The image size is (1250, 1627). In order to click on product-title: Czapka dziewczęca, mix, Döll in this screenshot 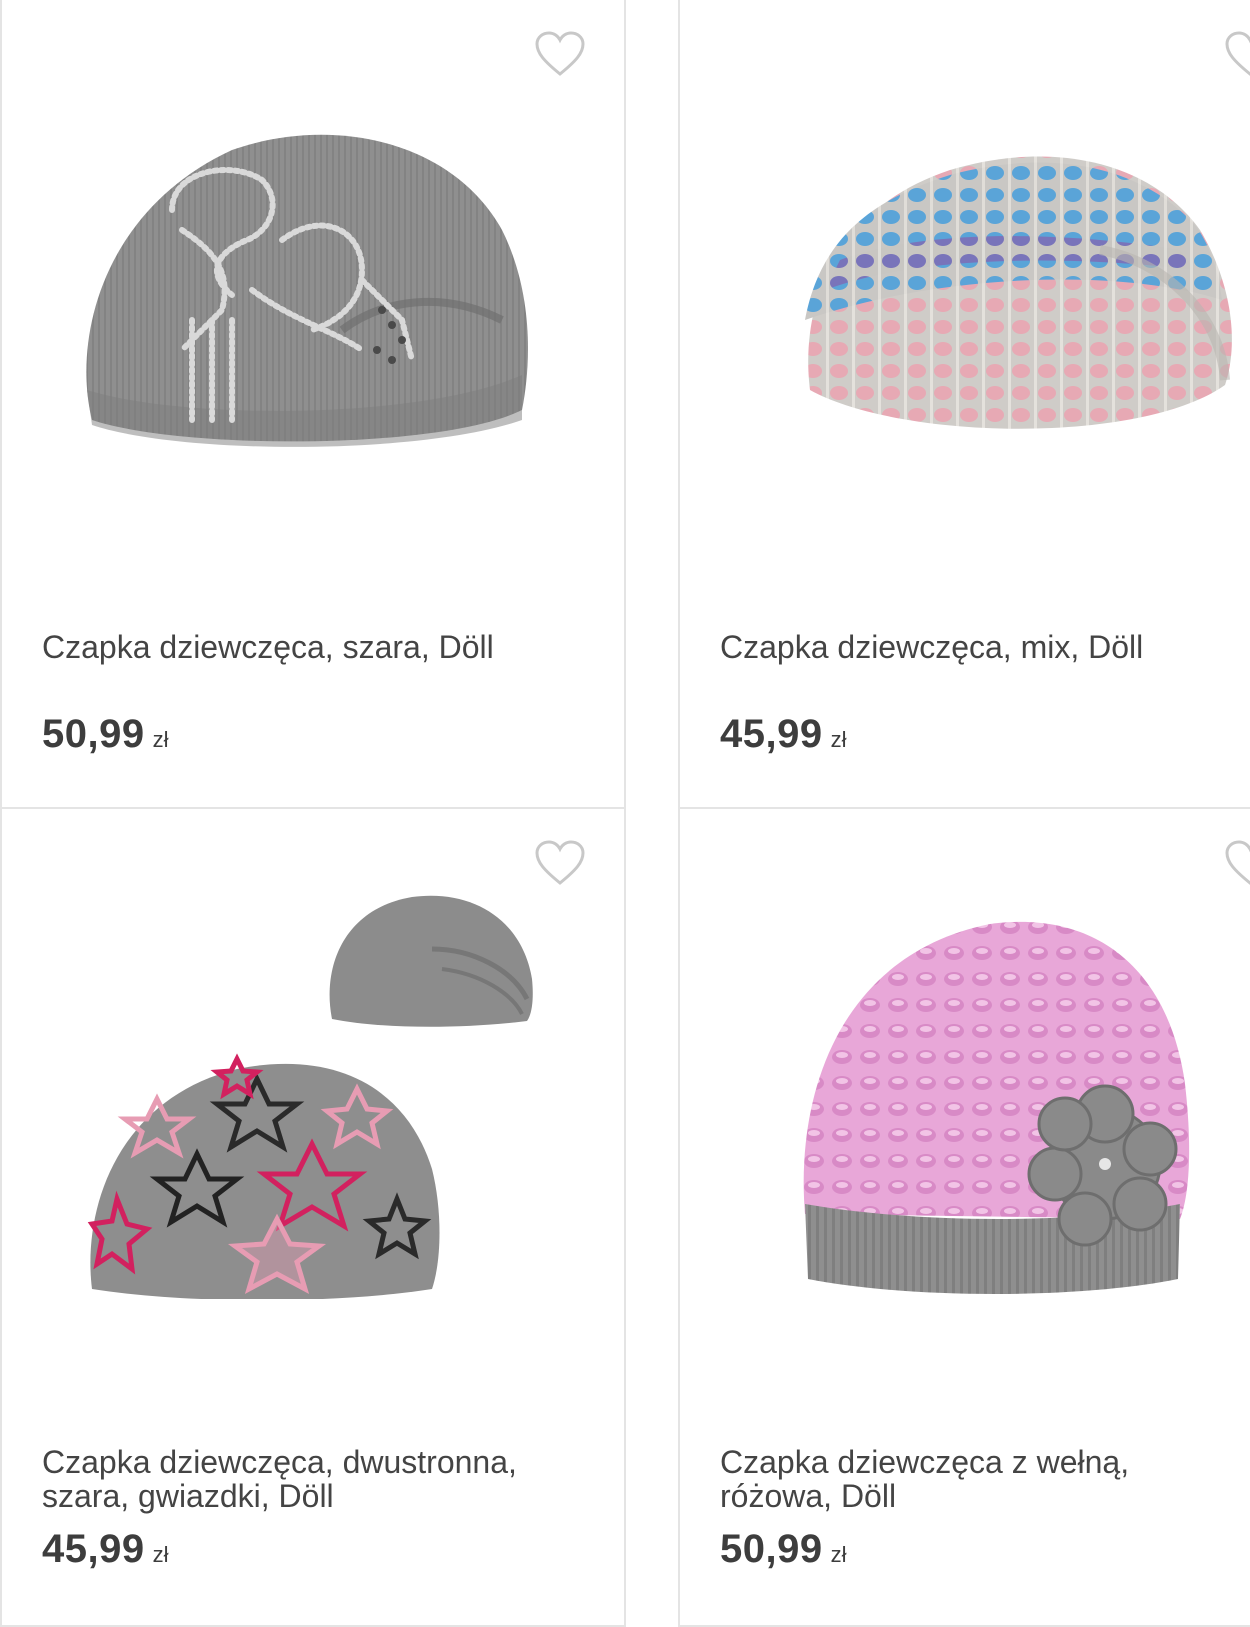, I will do `click(980, 647)`.